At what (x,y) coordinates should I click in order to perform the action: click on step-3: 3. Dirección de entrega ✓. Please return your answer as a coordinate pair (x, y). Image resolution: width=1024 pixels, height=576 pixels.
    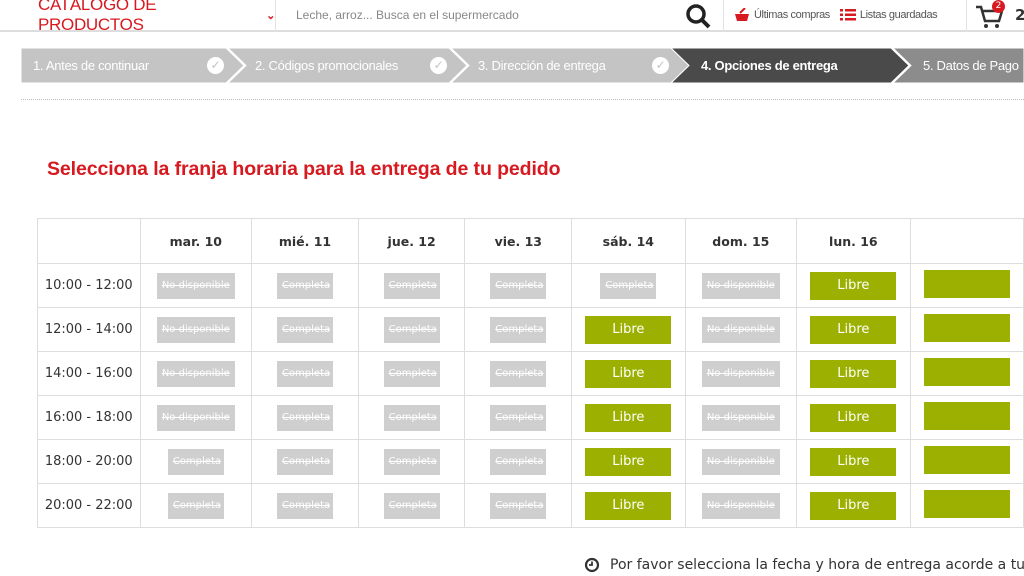
    Looking at the image, I should click on (568, 65).